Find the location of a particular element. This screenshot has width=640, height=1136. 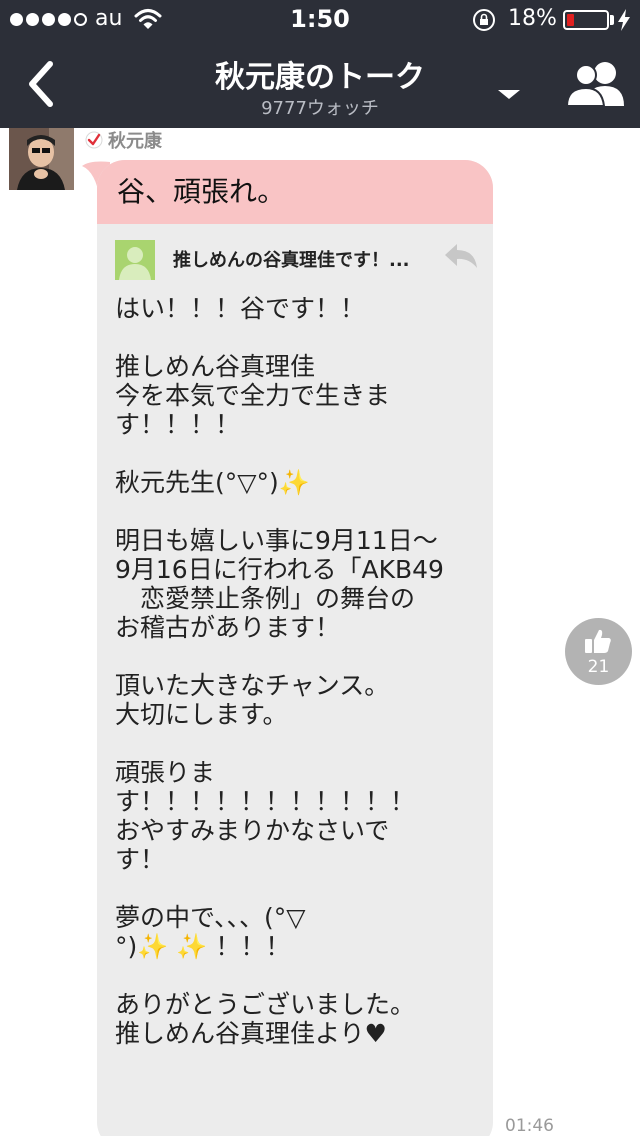

body-line: °)✨ ✨ ！！！ is located at coordinates (203, 946).